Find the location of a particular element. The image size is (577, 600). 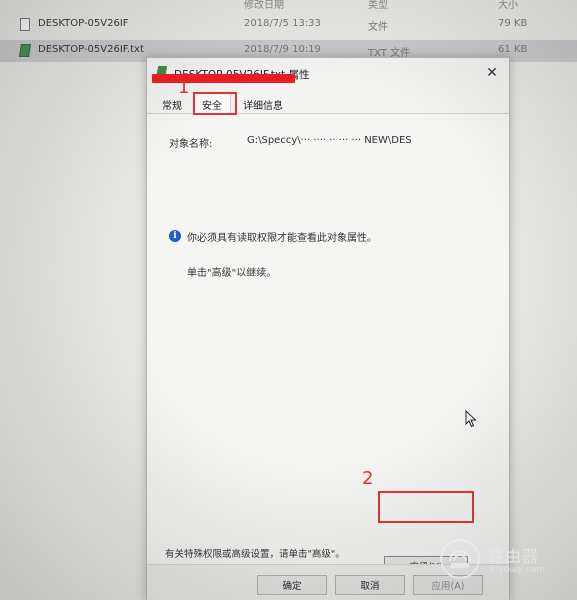

advanced-settings-note: 有关特殊权限或高级设置，请单击"高级"。 is located at coordinates (255, 554).